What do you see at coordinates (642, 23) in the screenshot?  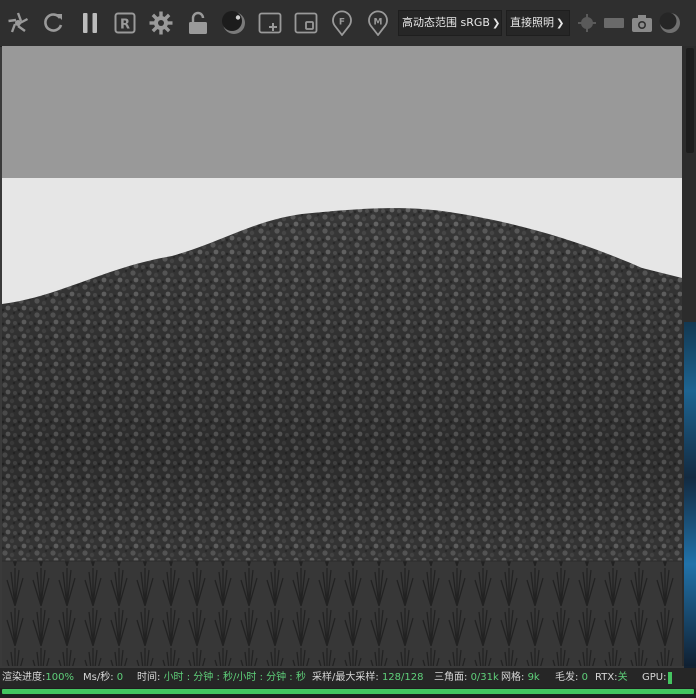 I see `camera-icon` at bounding box center [642, 23].